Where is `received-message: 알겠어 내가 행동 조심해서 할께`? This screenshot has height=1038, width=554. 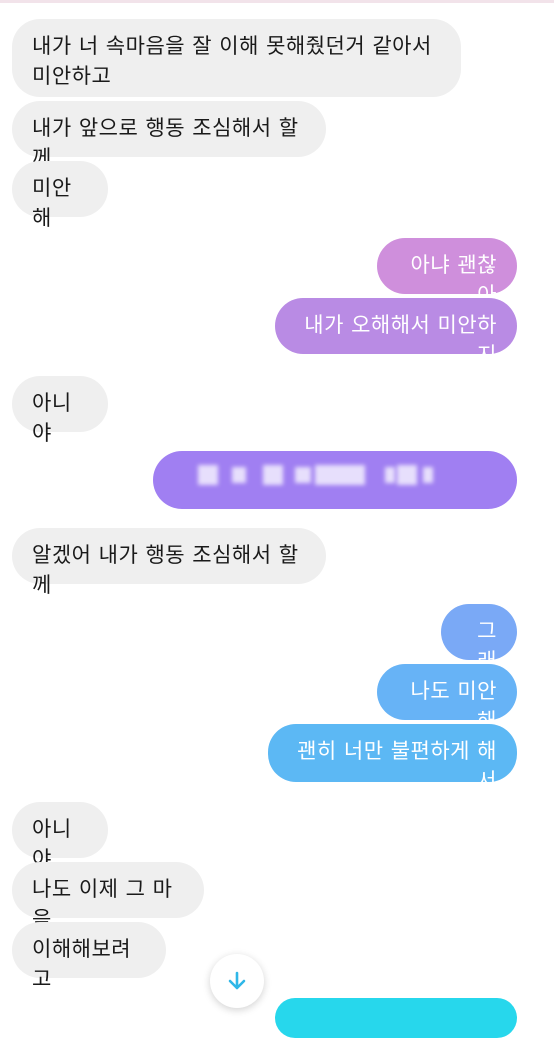
received-message: 알겠어 내가 행동 조심해서 할께 is located at coordinates (169, 562).